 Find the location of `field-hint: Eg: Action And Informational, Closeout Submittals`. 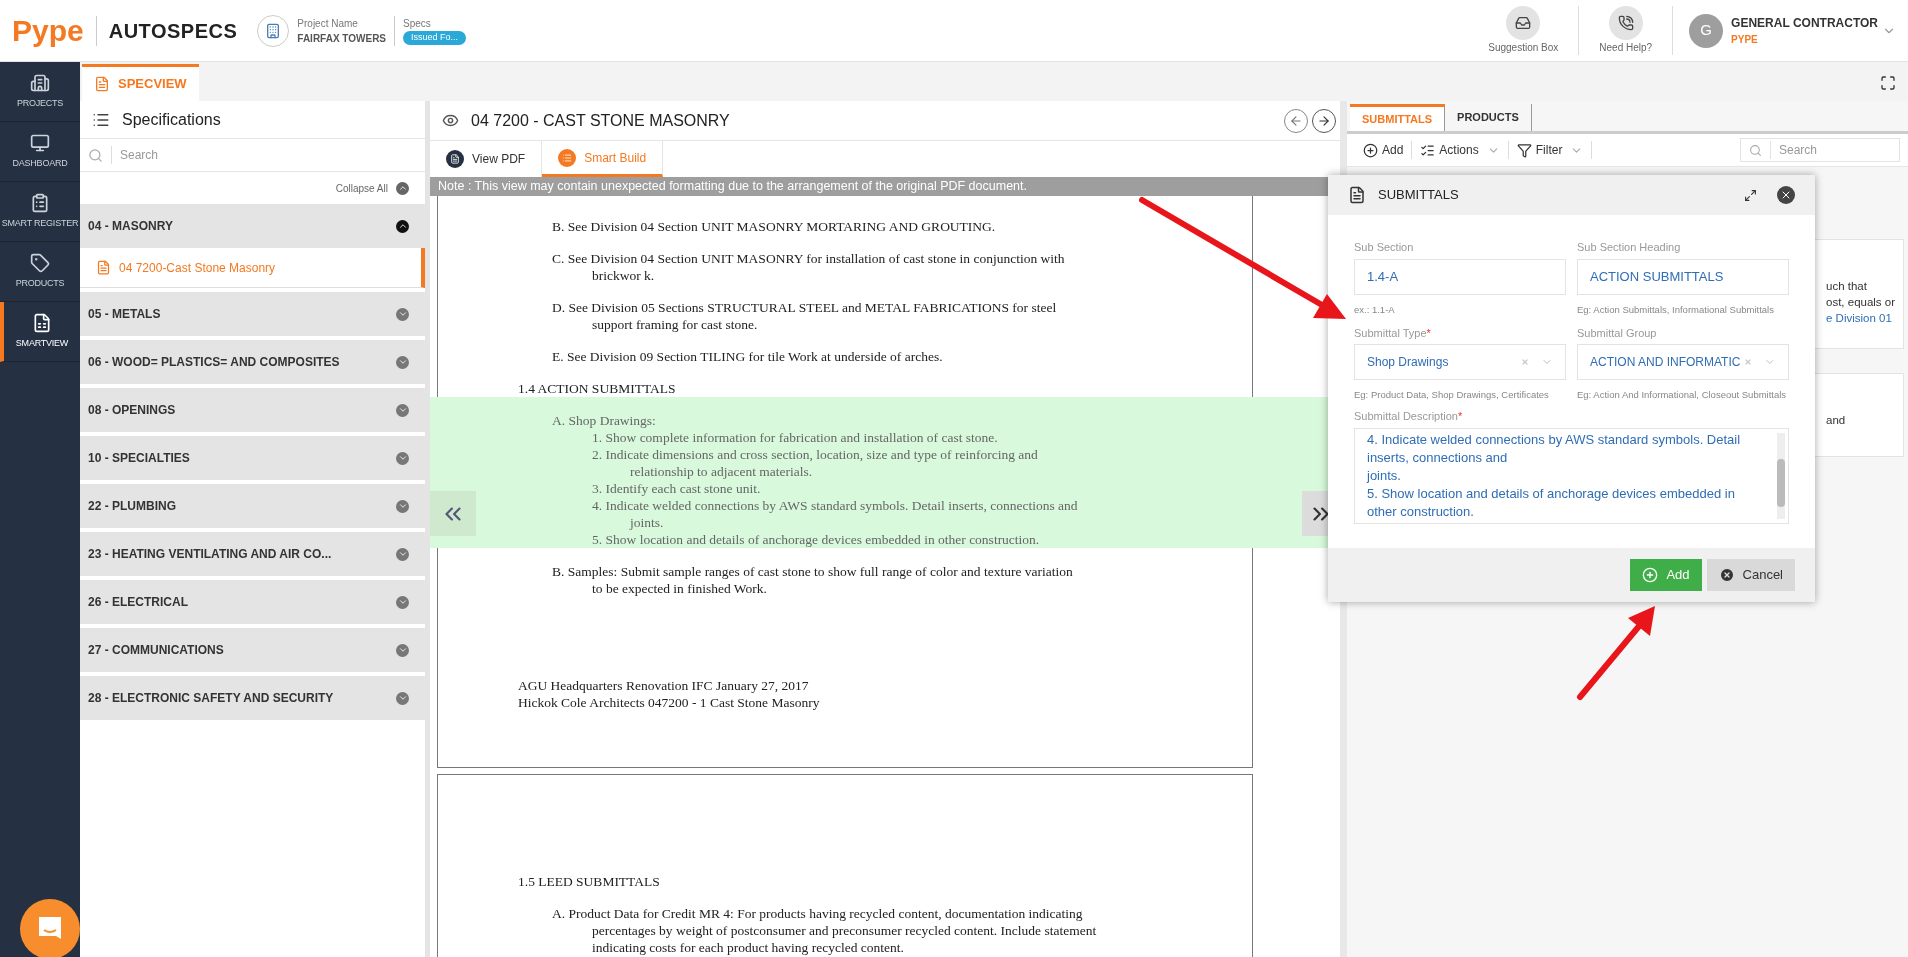

field-hint: Eg: Action And Informational, Closeout Submittals is located at coordinates (1682, 395).